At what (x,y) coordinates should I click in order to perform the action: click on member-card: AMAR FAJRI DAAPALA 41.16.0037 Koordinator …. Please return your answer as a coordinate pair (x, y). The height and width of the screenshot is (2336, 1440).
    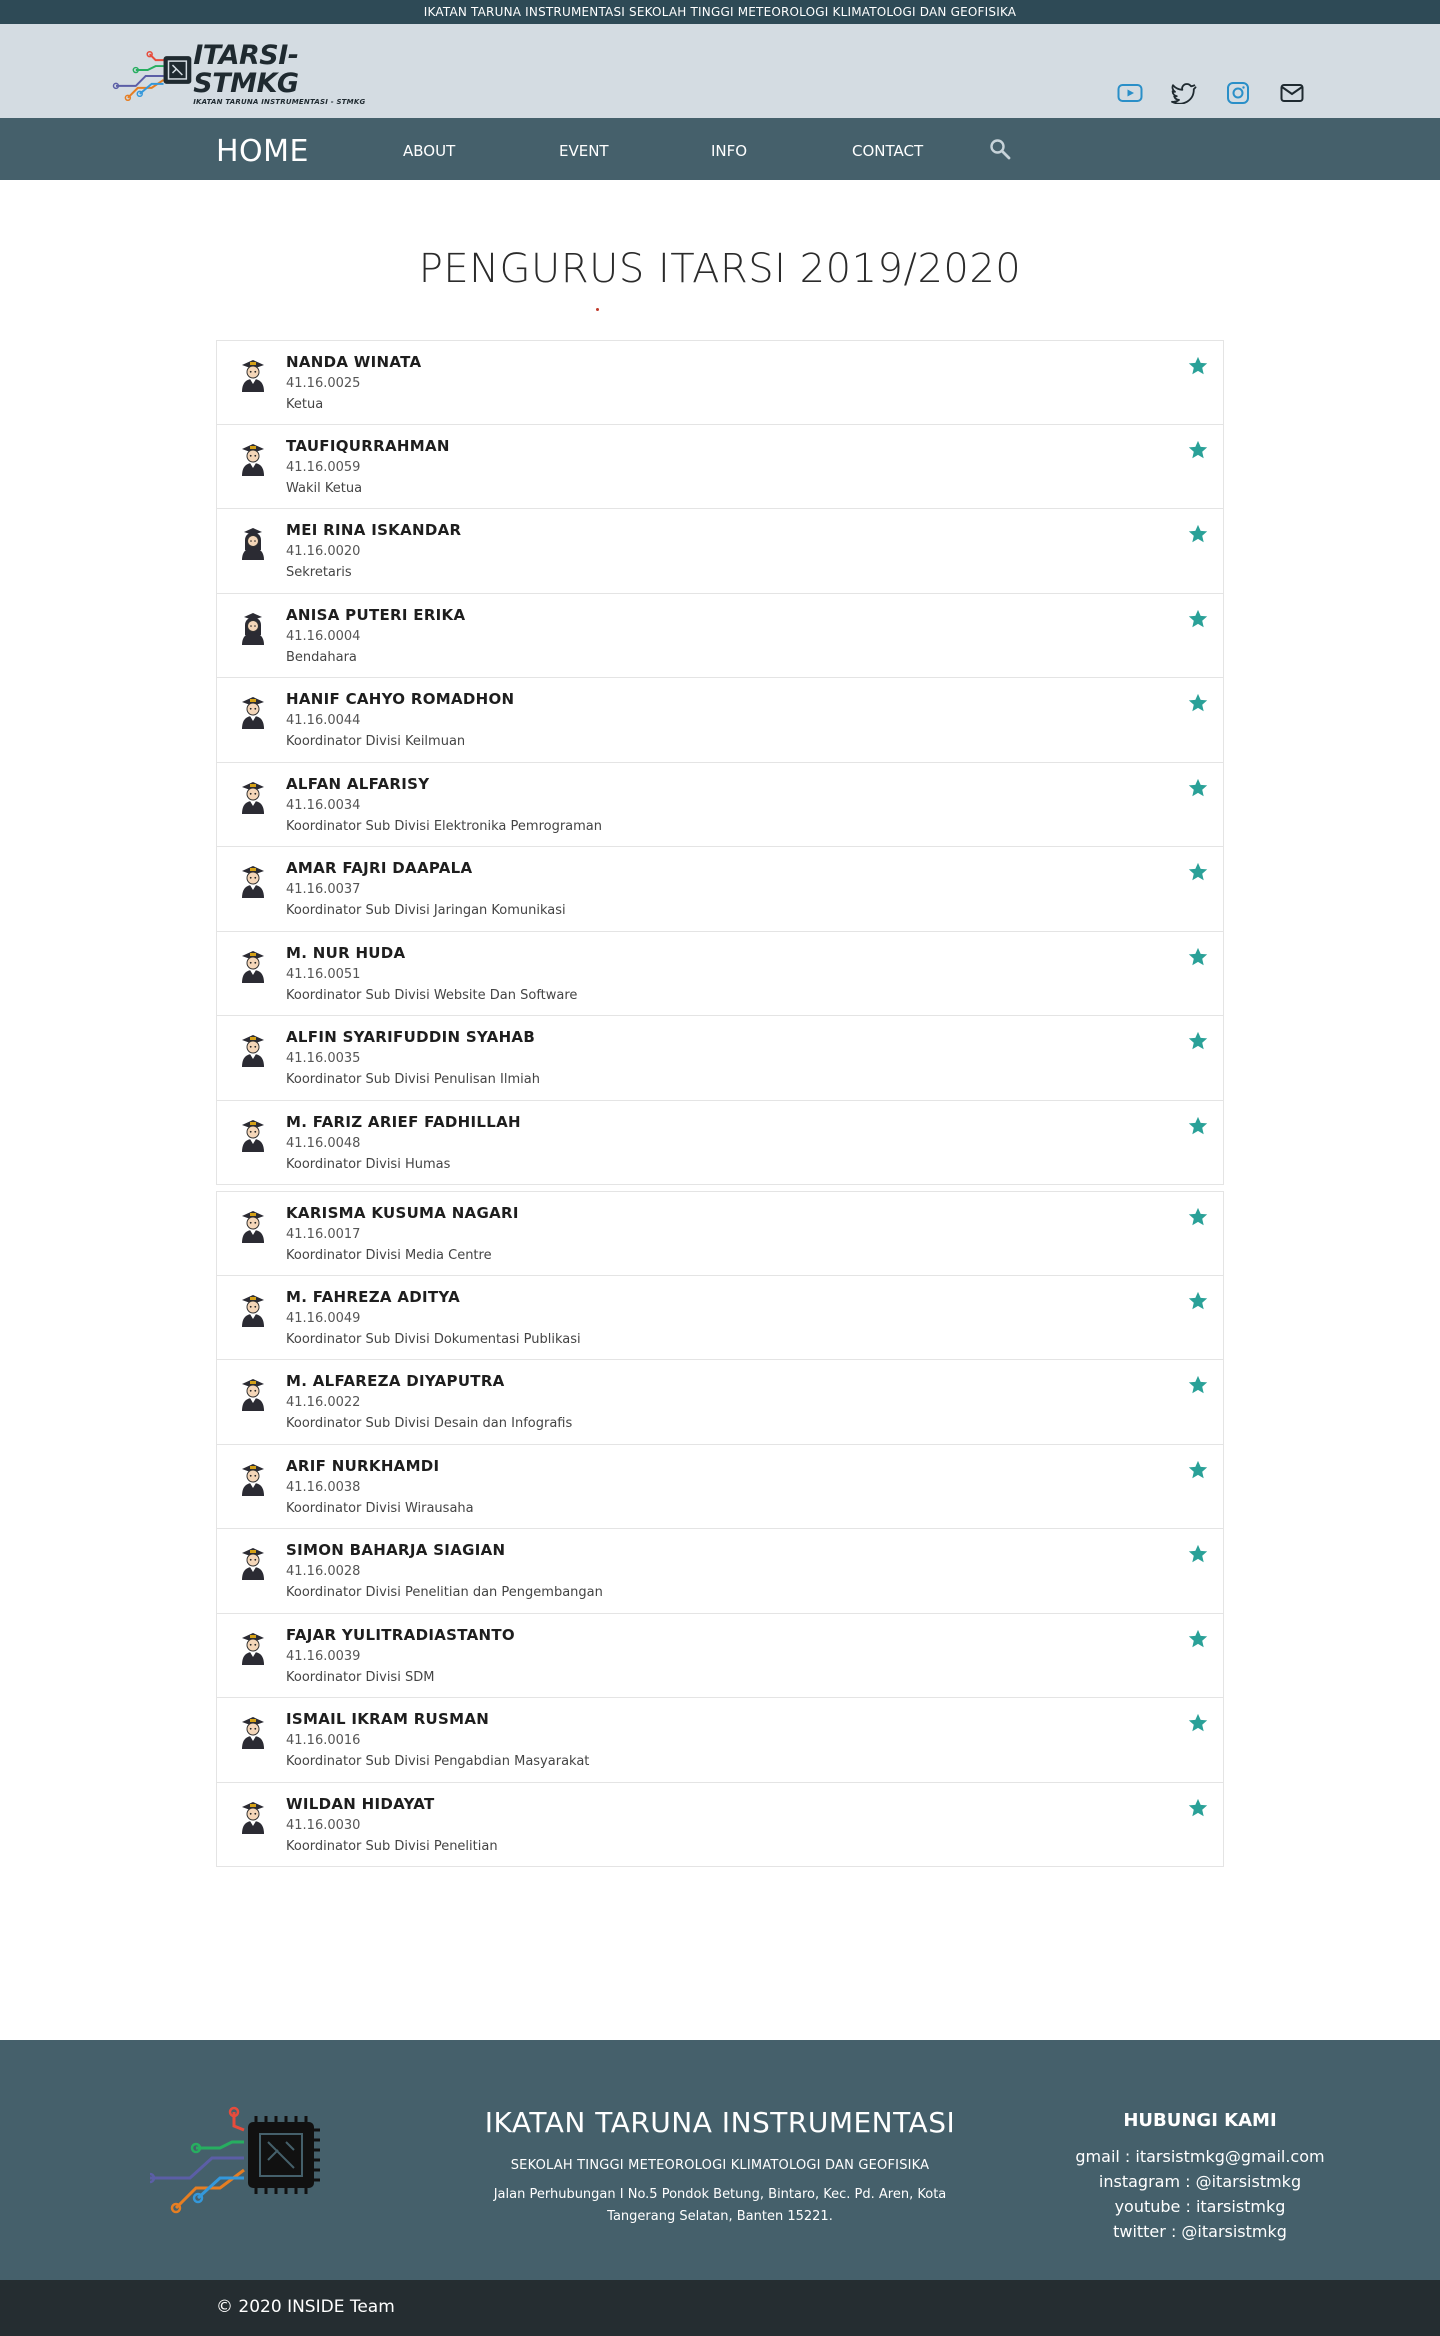
    Looking at the image, I should click on (720, 889).